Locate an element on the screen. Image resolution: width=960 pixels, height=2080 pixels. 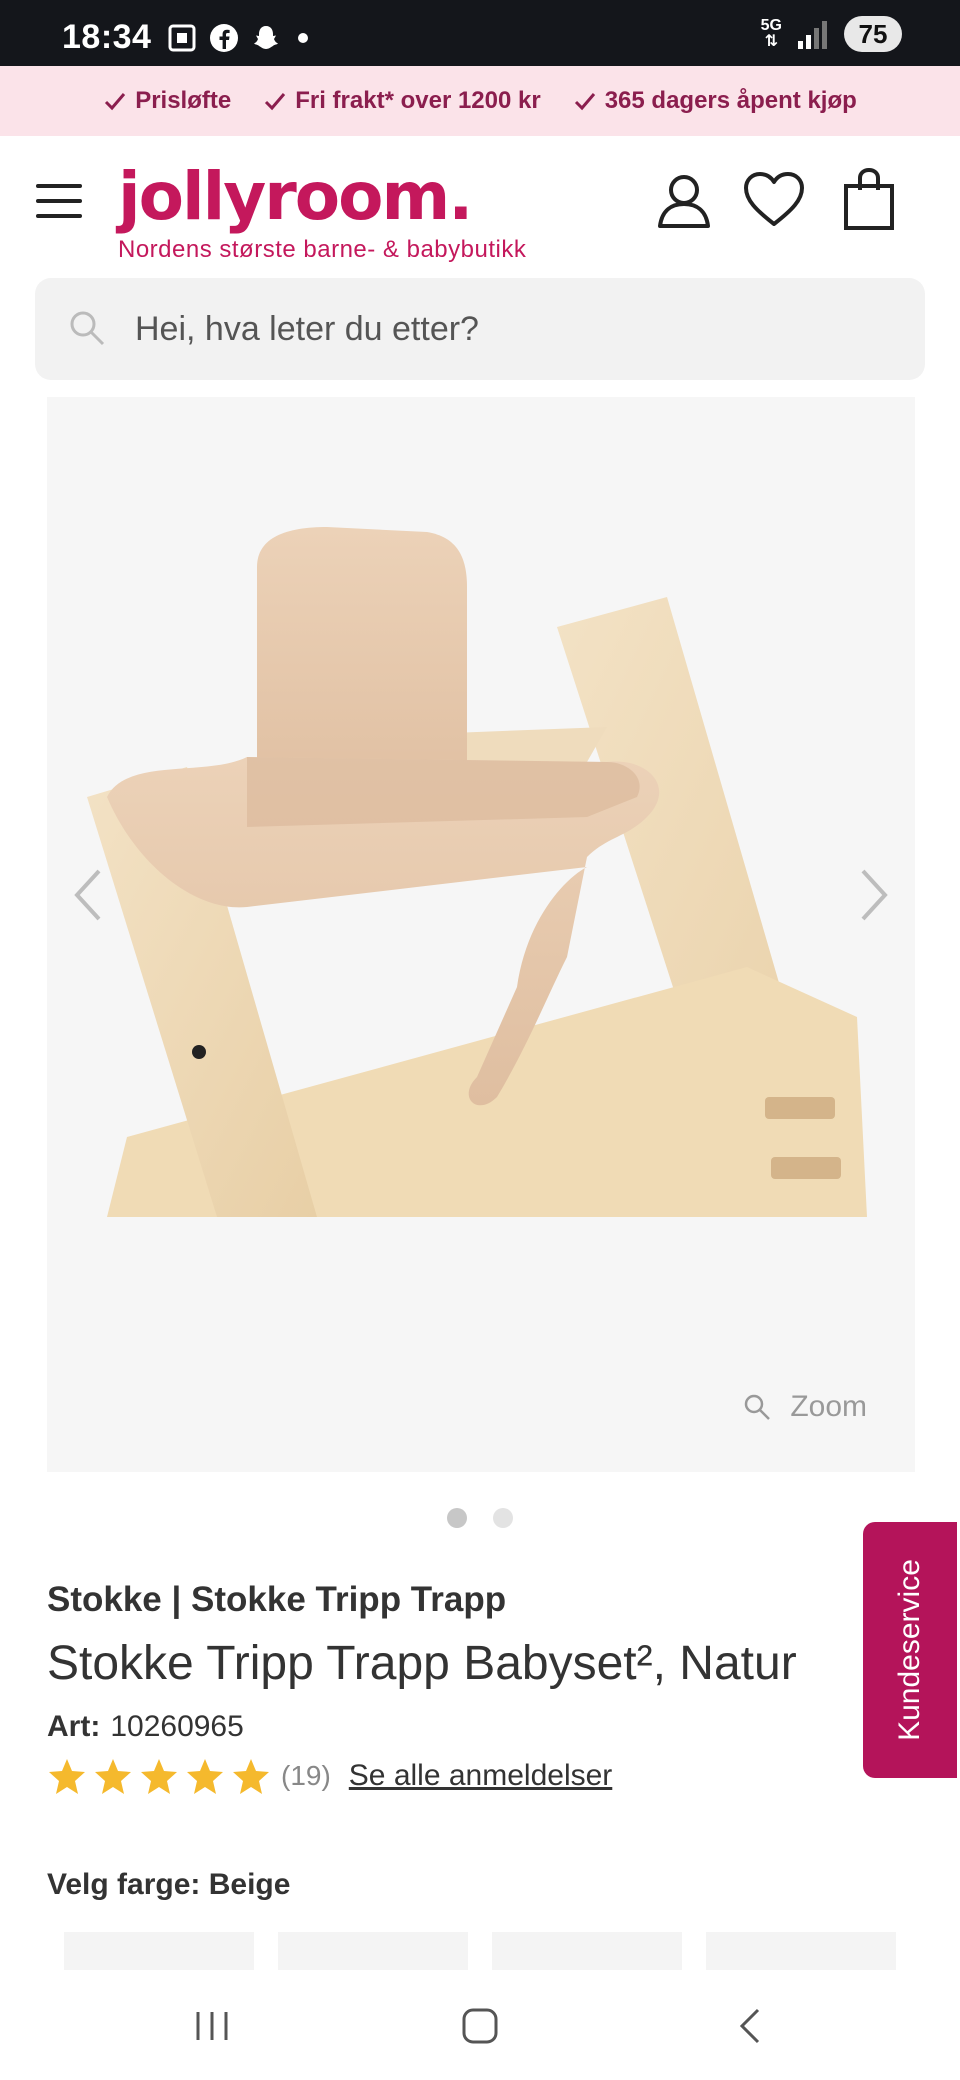
gallery-pagination is located at coordinates (480, 1518).